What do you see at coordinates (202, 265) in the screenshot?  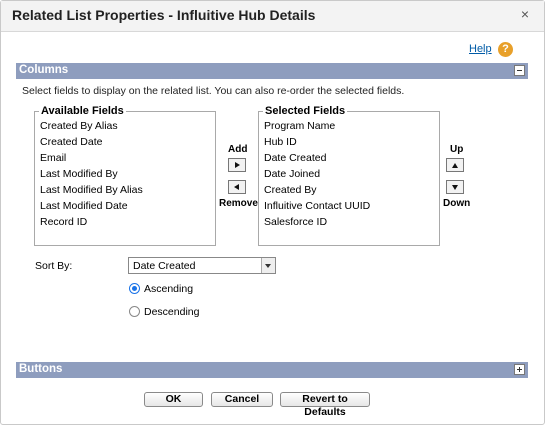 I see `sort-by-select: Date Created` at bounding box center [202, 265].